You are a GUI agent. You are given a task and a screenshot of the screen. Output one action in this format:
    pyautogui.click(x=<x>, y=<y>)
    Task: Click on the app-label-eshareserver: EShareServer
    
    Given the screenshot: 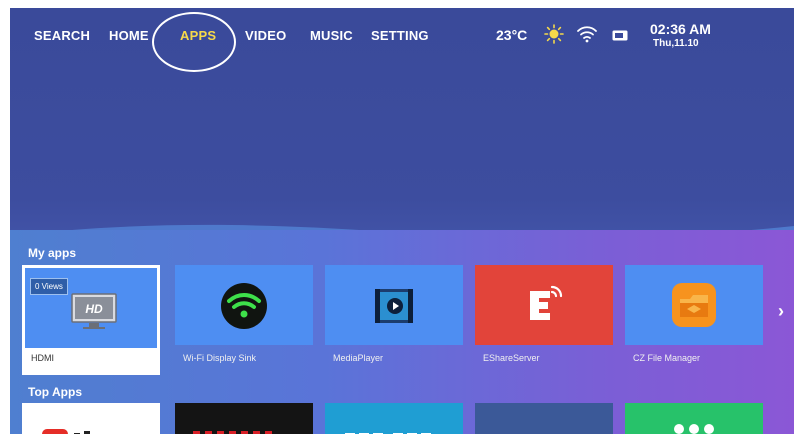 What is the action you would take?
    pyautogui.click(x=511, y=358)
    